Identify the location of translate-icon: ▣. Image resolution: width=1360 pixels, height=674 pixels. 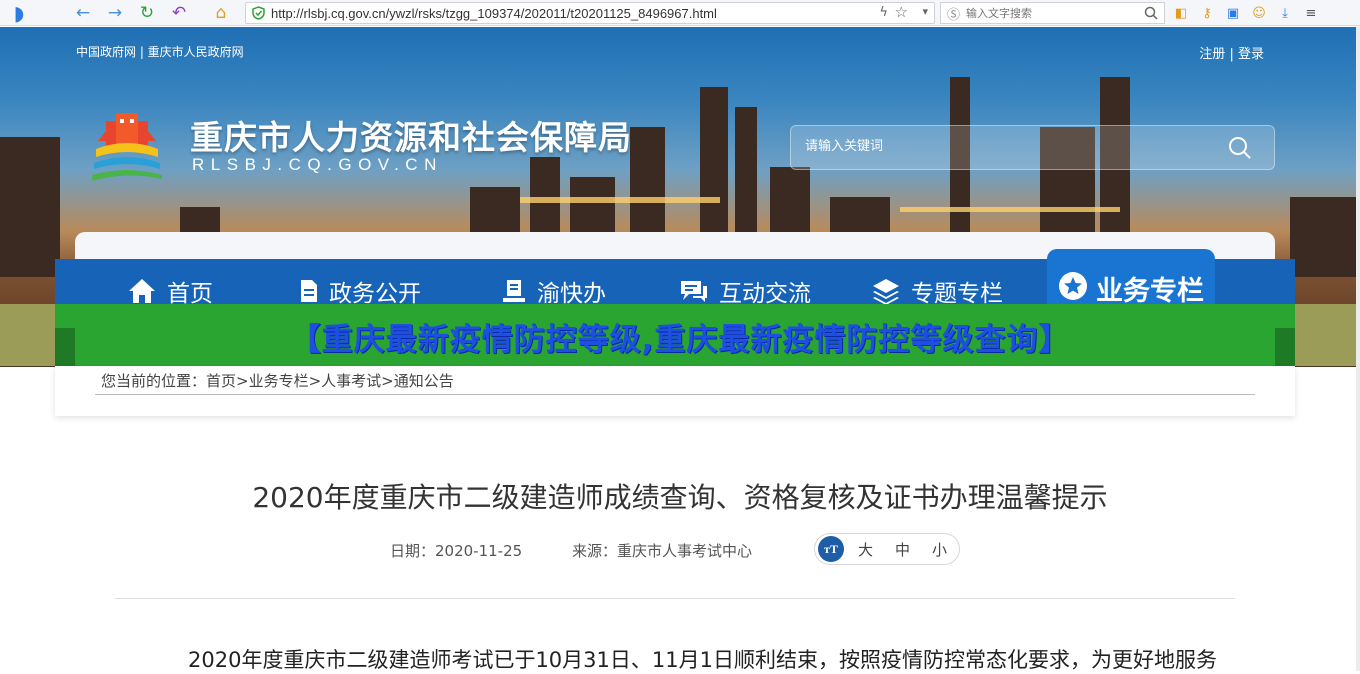
(1233, 13).